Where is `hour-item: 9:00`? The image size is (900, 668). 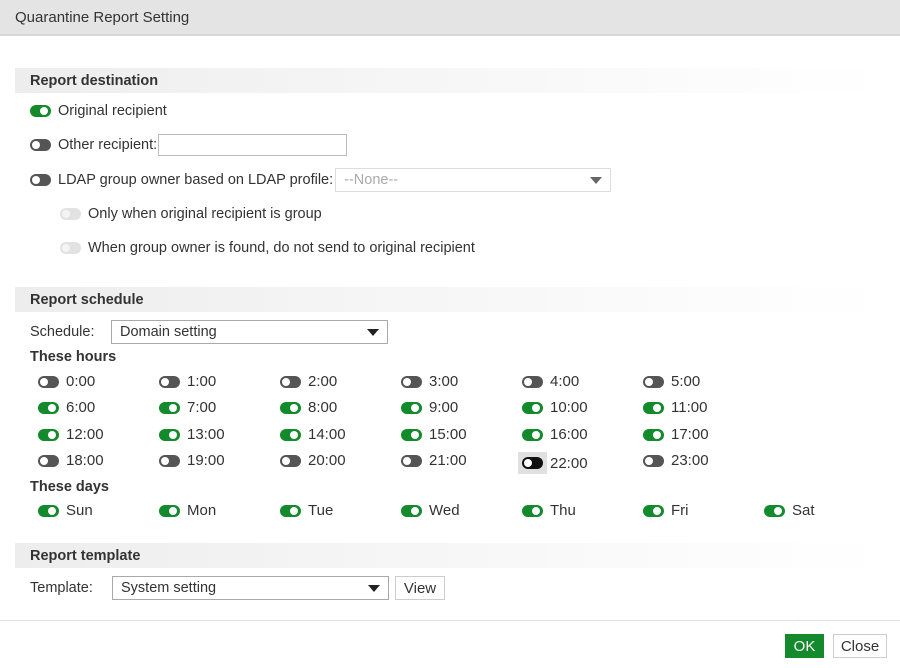 hour-item: 9:00 is located at coordinates (429, 407).